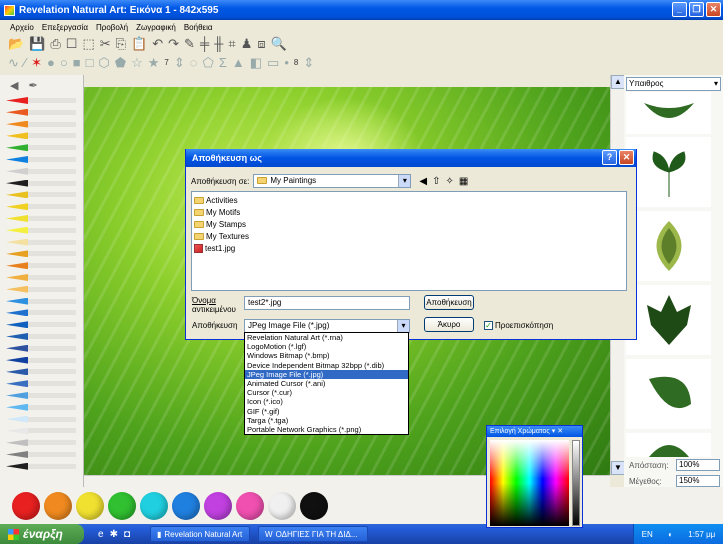 This screenshot has height=544, width=723. Describe the element at coordinates (327, 303) in the screenshot. I see `filename-input: test2*.jpg` at that location.